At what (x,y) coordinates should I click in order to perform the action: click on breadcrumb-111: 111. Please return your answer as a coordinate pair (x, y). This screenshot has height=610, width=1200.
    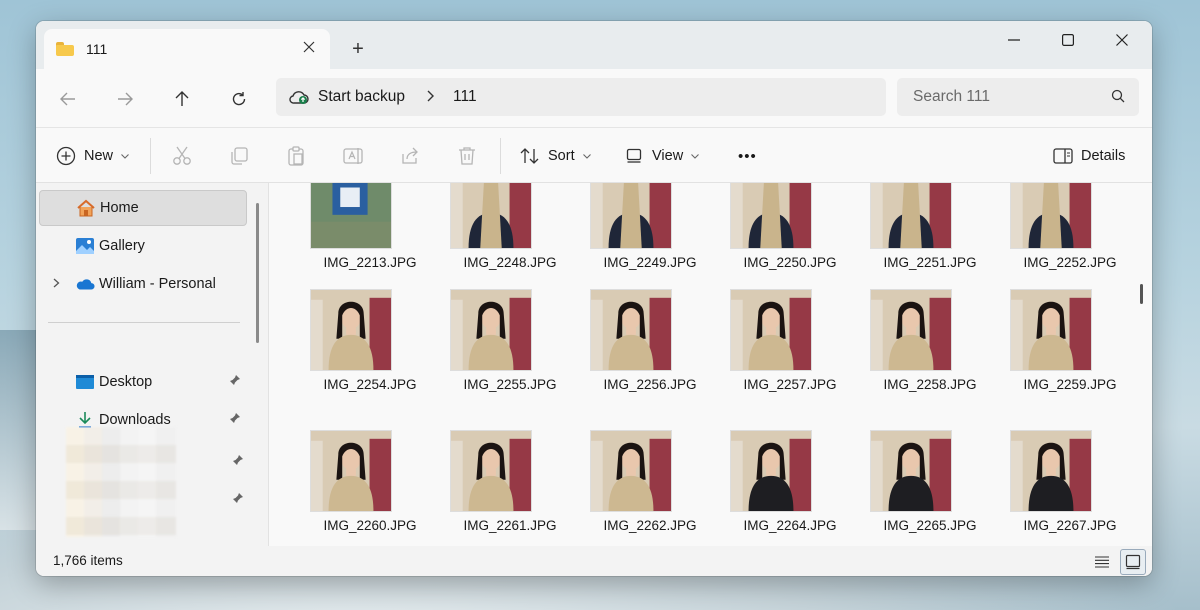
    Looking at the image, I should click on (465, 97).